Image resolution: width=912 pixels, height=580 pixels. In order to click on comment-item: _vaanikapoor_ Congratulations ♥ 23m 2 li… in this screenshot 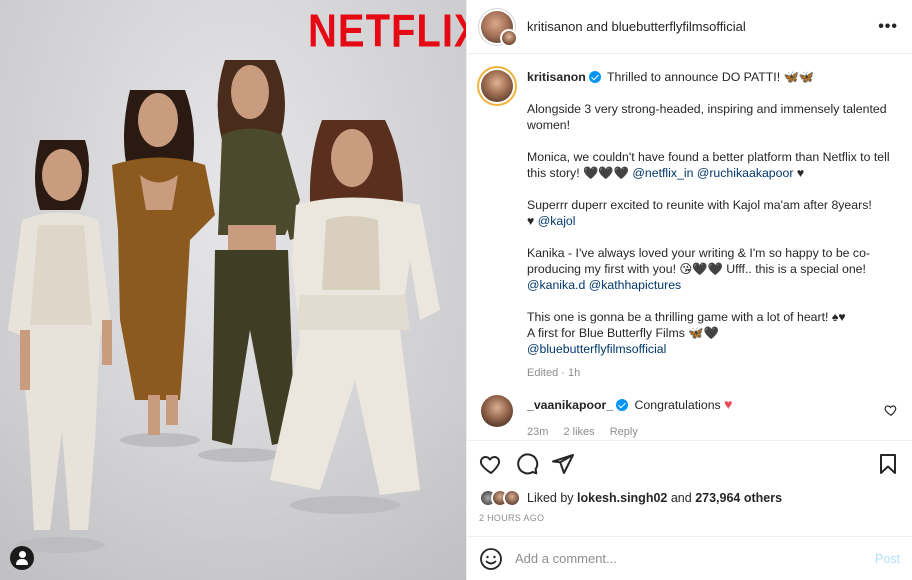, I will do `click(689, 417)`.